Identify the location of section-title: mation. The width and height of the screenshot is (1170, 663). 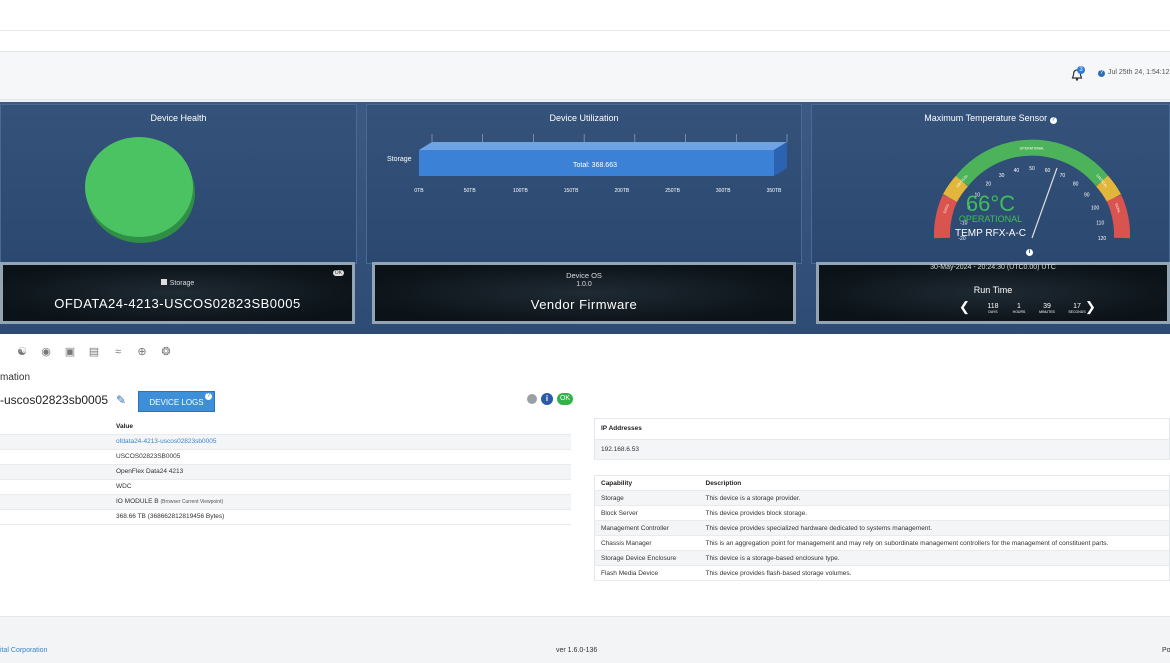
(15, 377).